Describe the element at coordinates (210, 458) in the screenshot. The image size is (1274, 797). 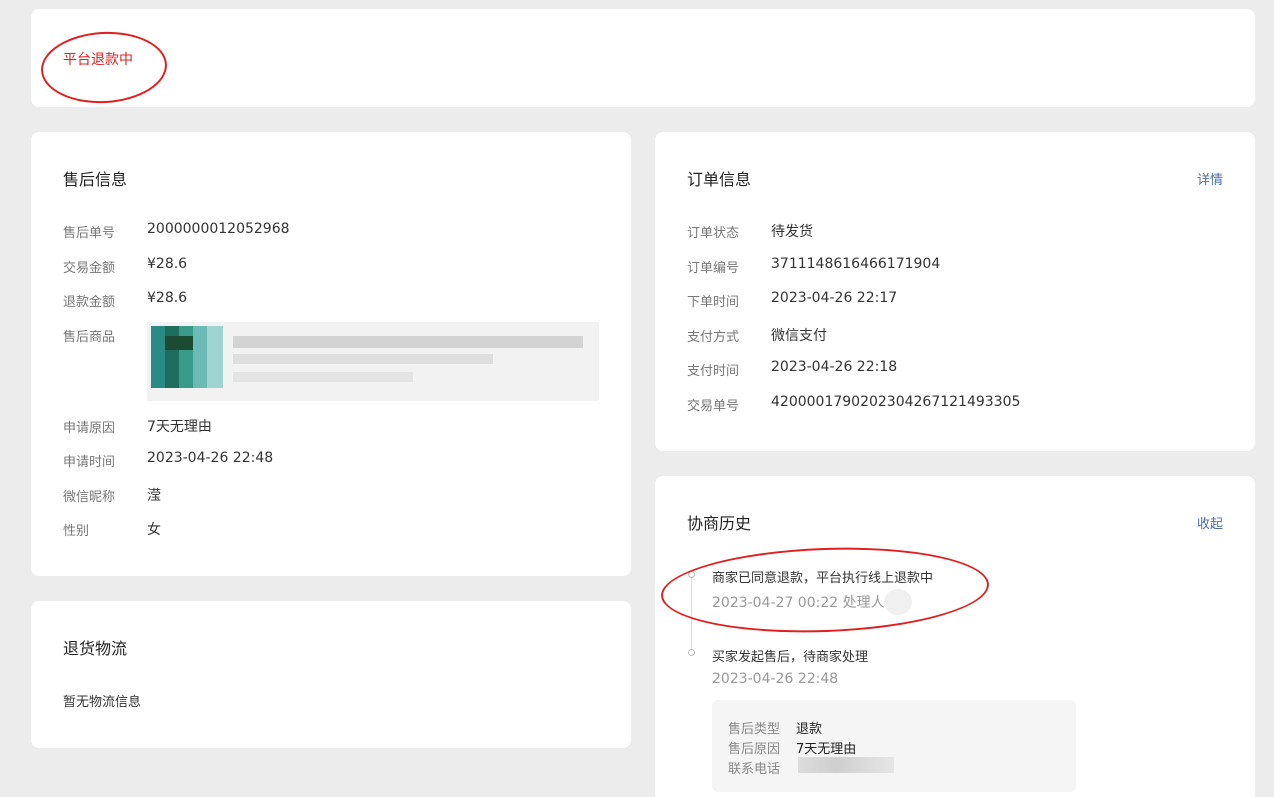
I see `apply-time-value: 2023-04-26 22:48` at that location.